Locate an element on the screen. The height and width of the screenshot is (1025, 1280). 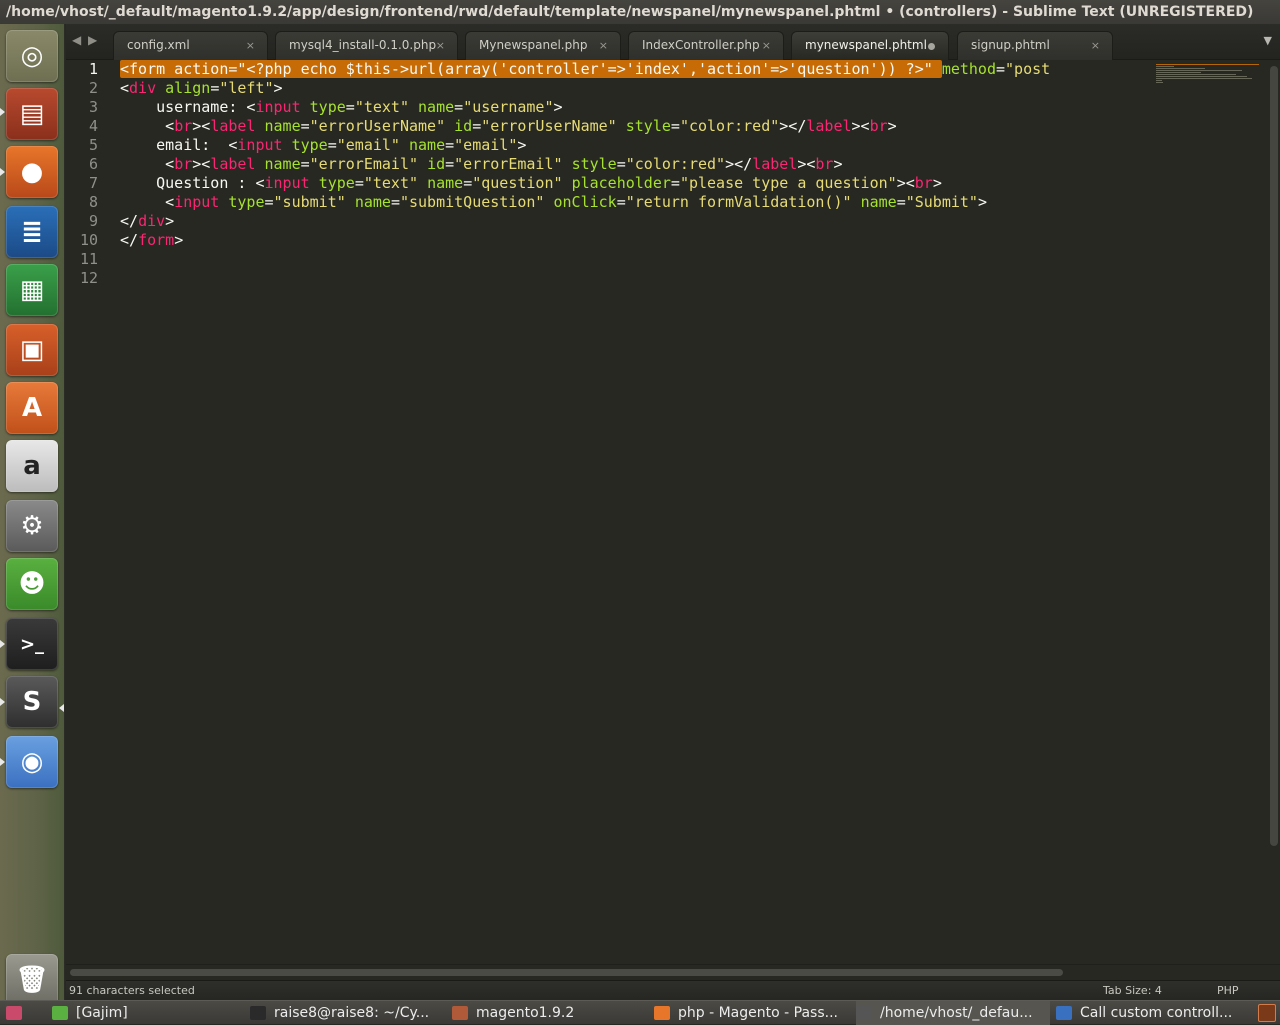
tab-config-xml: config.xml × is located at coordinates (190, 45).